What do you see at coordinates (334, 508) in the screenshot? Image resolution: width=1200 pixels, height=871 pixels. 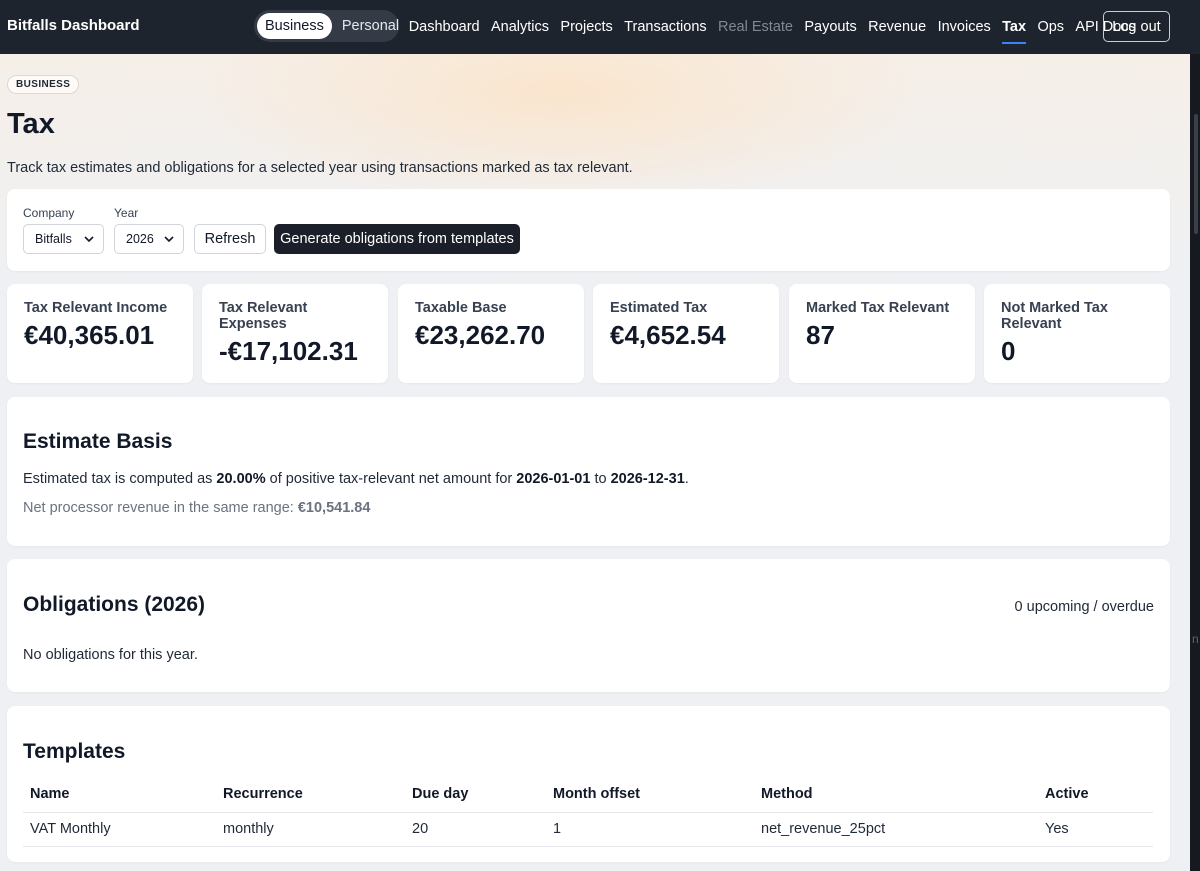 I see `processor-revenue-value: €10,541.84` at bounding box center [334, 508].